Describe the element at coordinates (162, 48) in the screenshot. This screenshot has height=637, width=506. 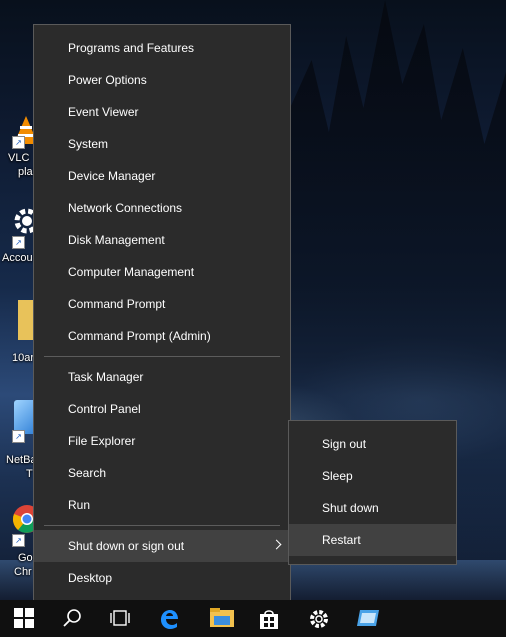
I see `menu-item-programs-and-features: Programs and Features` at that location.